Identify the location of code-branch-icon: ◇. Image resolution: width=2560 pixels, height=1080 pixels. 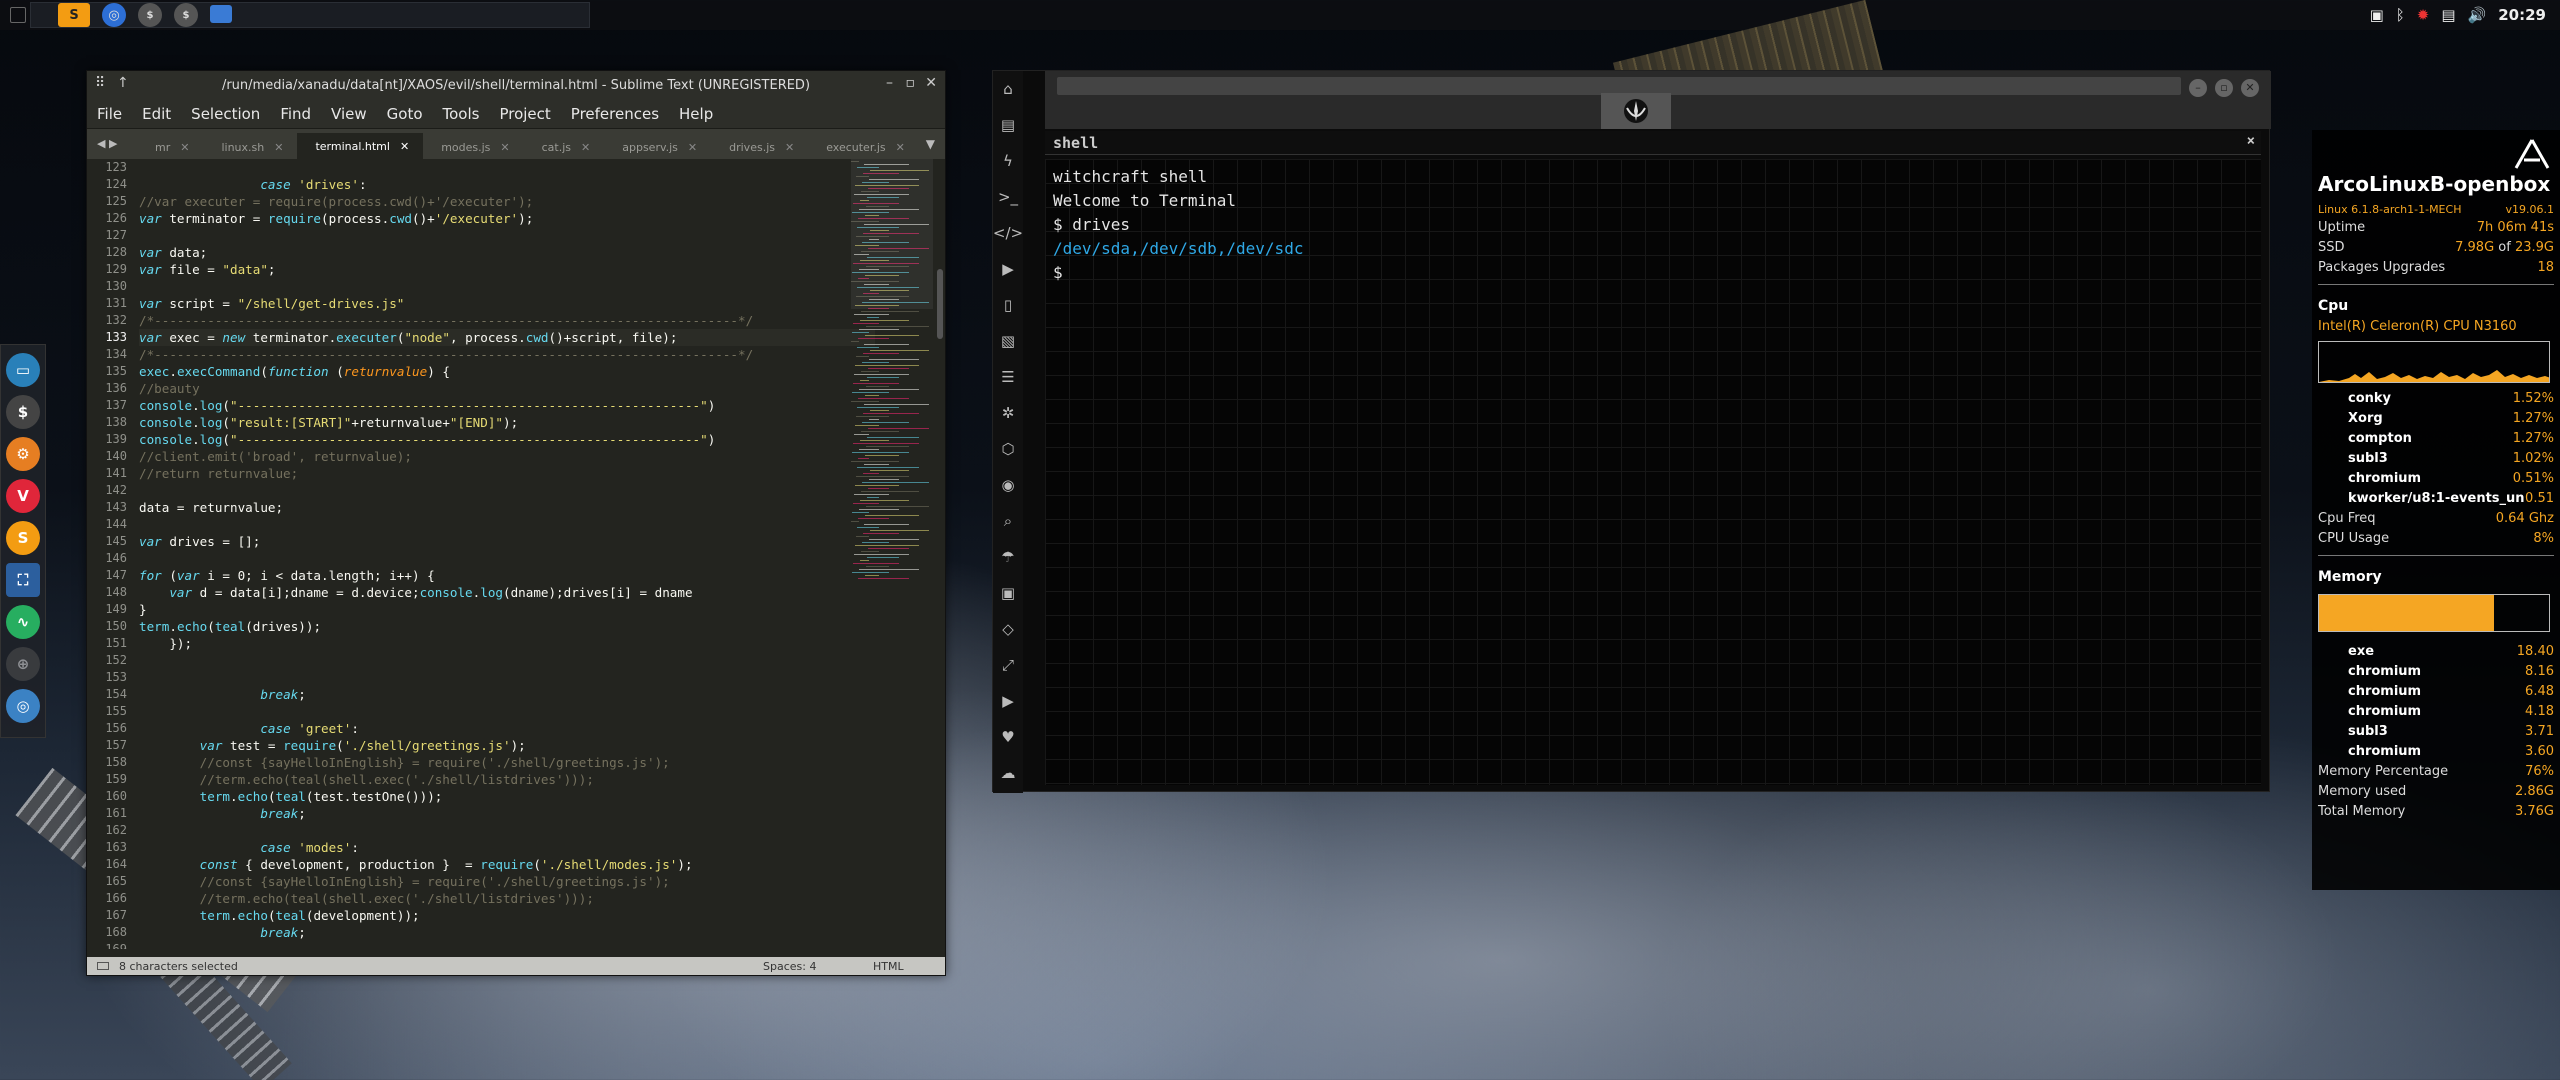
(1008, 629).